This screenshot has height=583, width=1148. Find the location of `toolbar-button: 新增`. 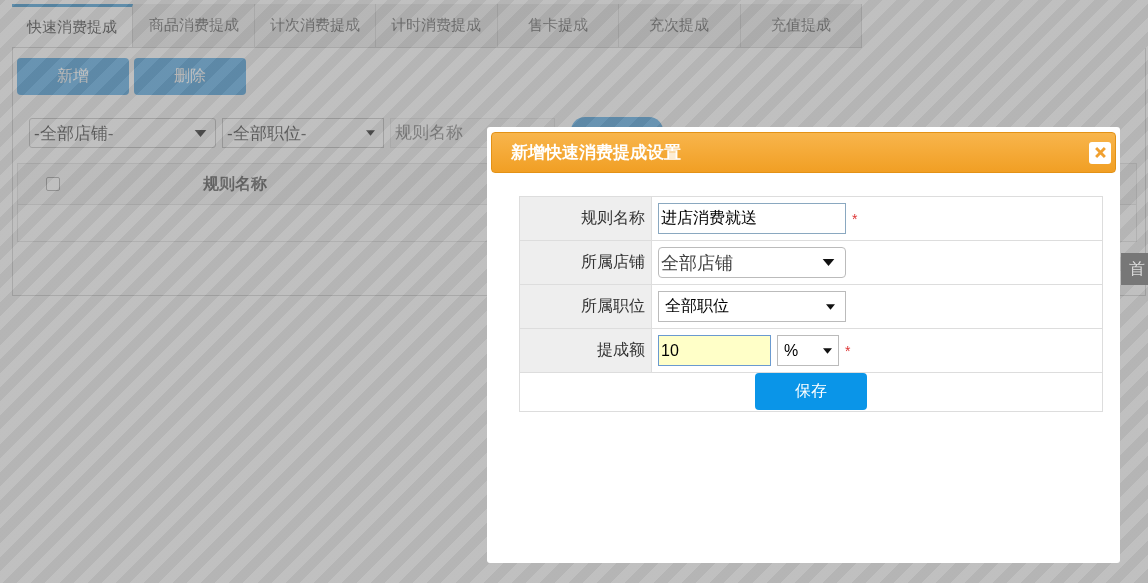

toolbar-button: 新增 is located at coordinates (73, 76).